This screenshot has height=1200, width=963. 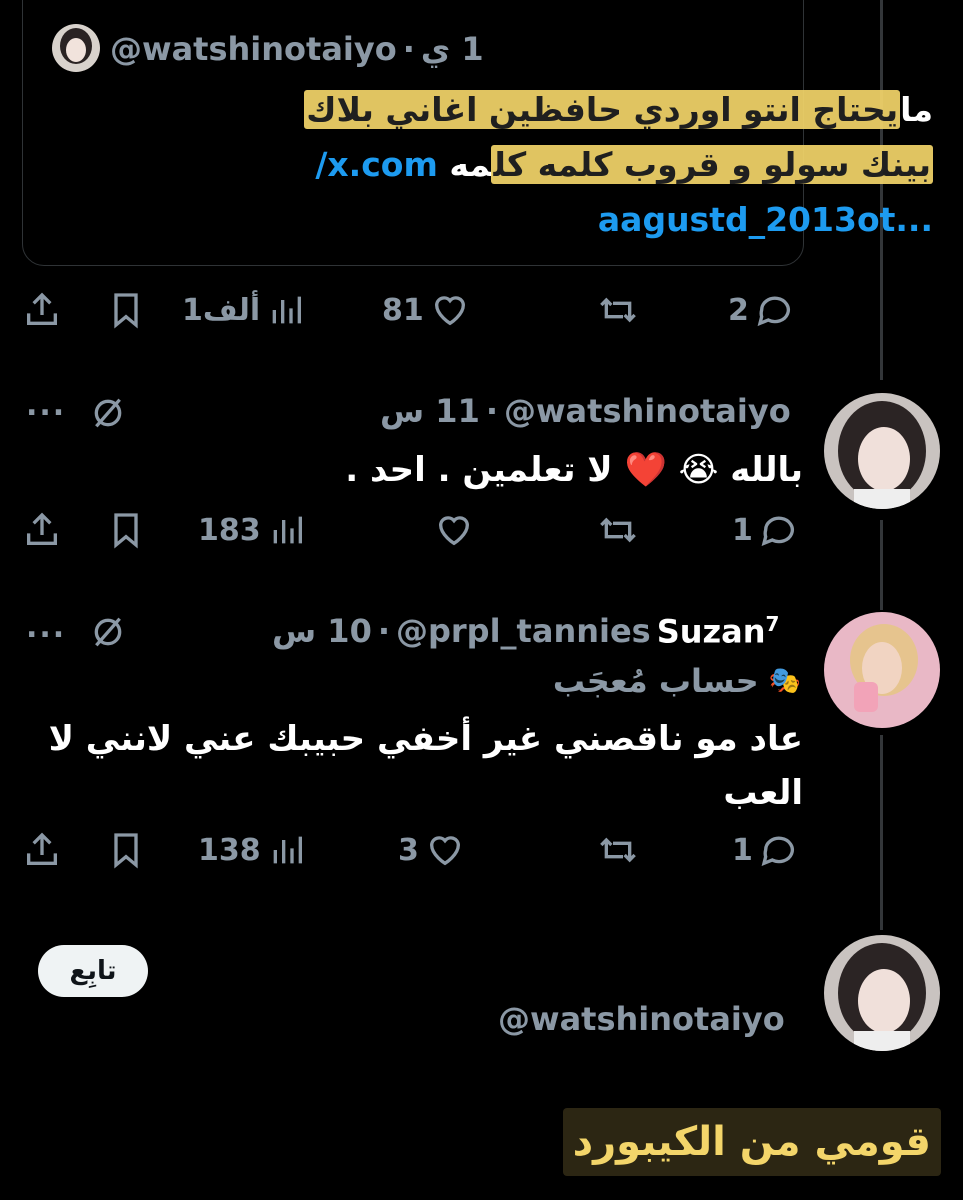 I want to click on like-button: 3, so click(x=431, y=850).